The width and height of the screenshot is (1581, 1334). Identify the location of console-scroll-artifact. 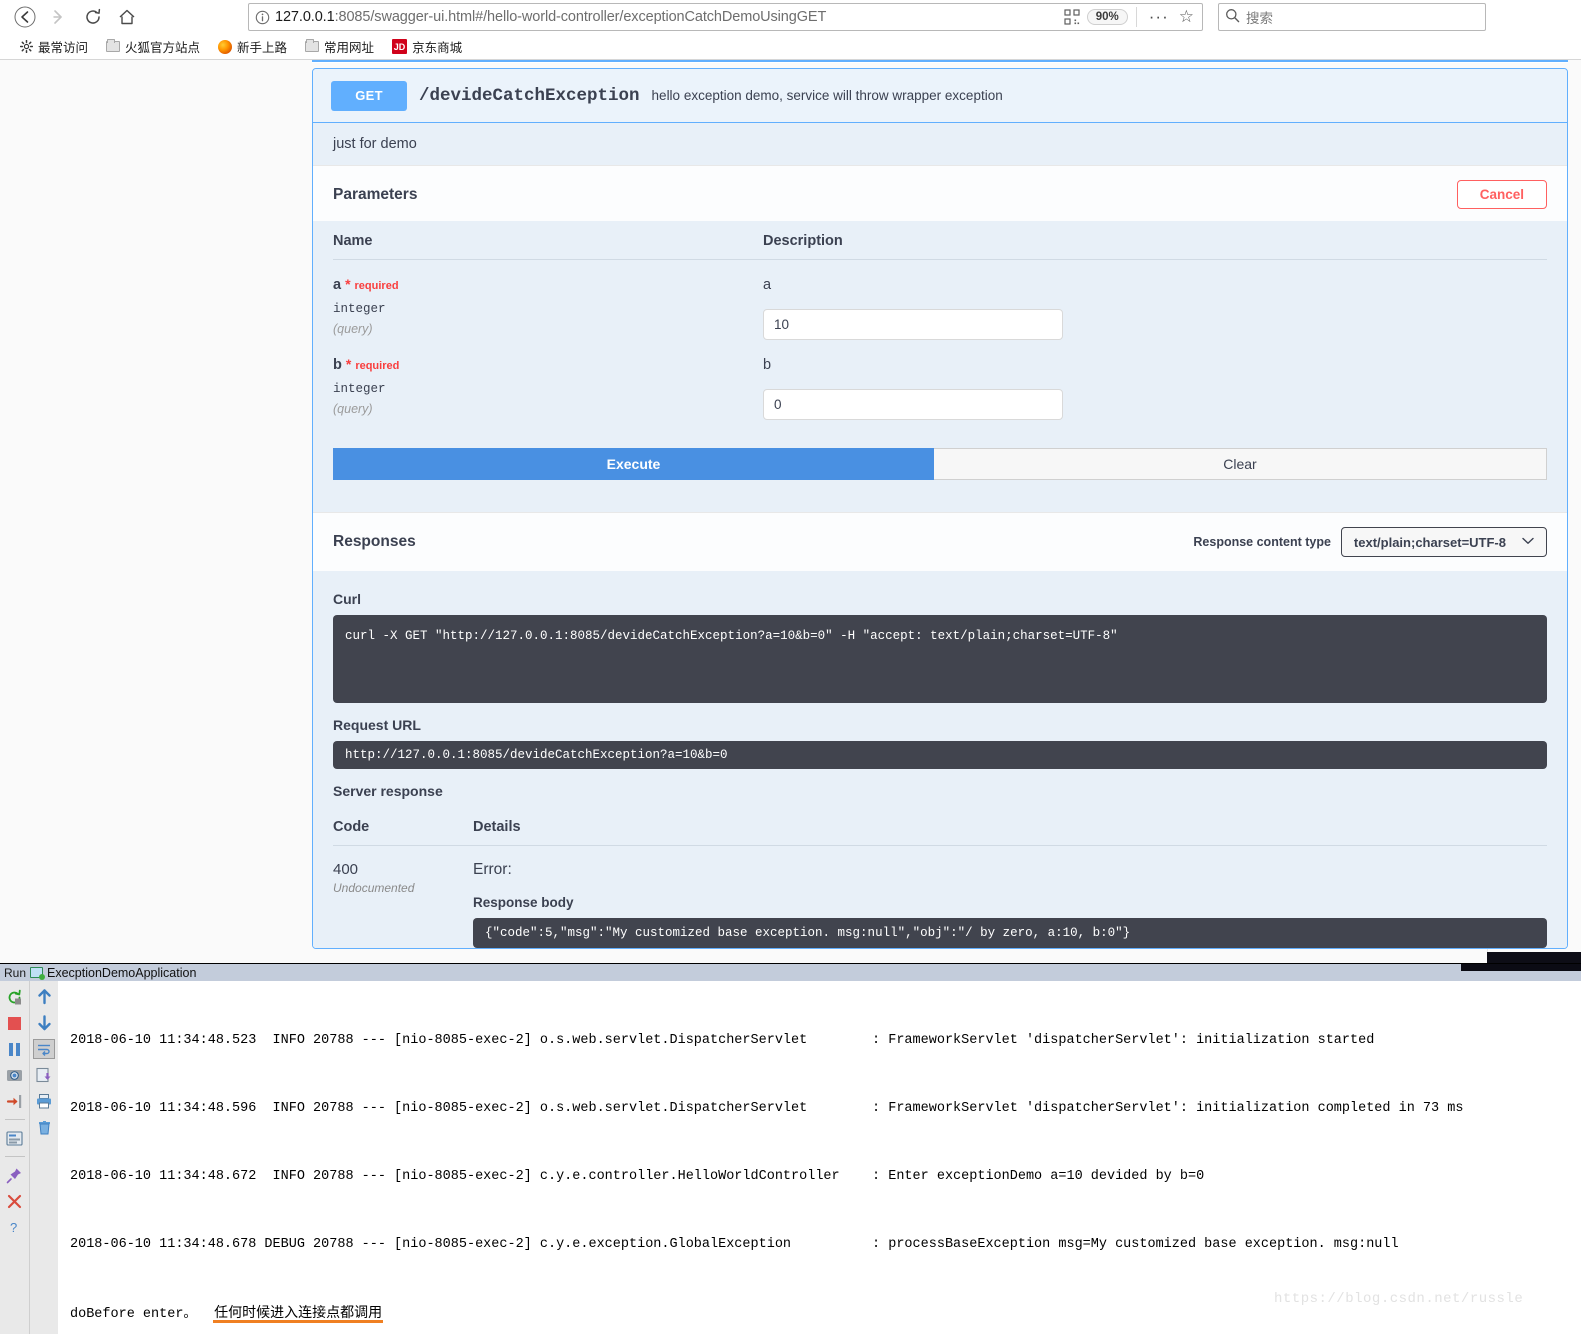
(1521, 967).